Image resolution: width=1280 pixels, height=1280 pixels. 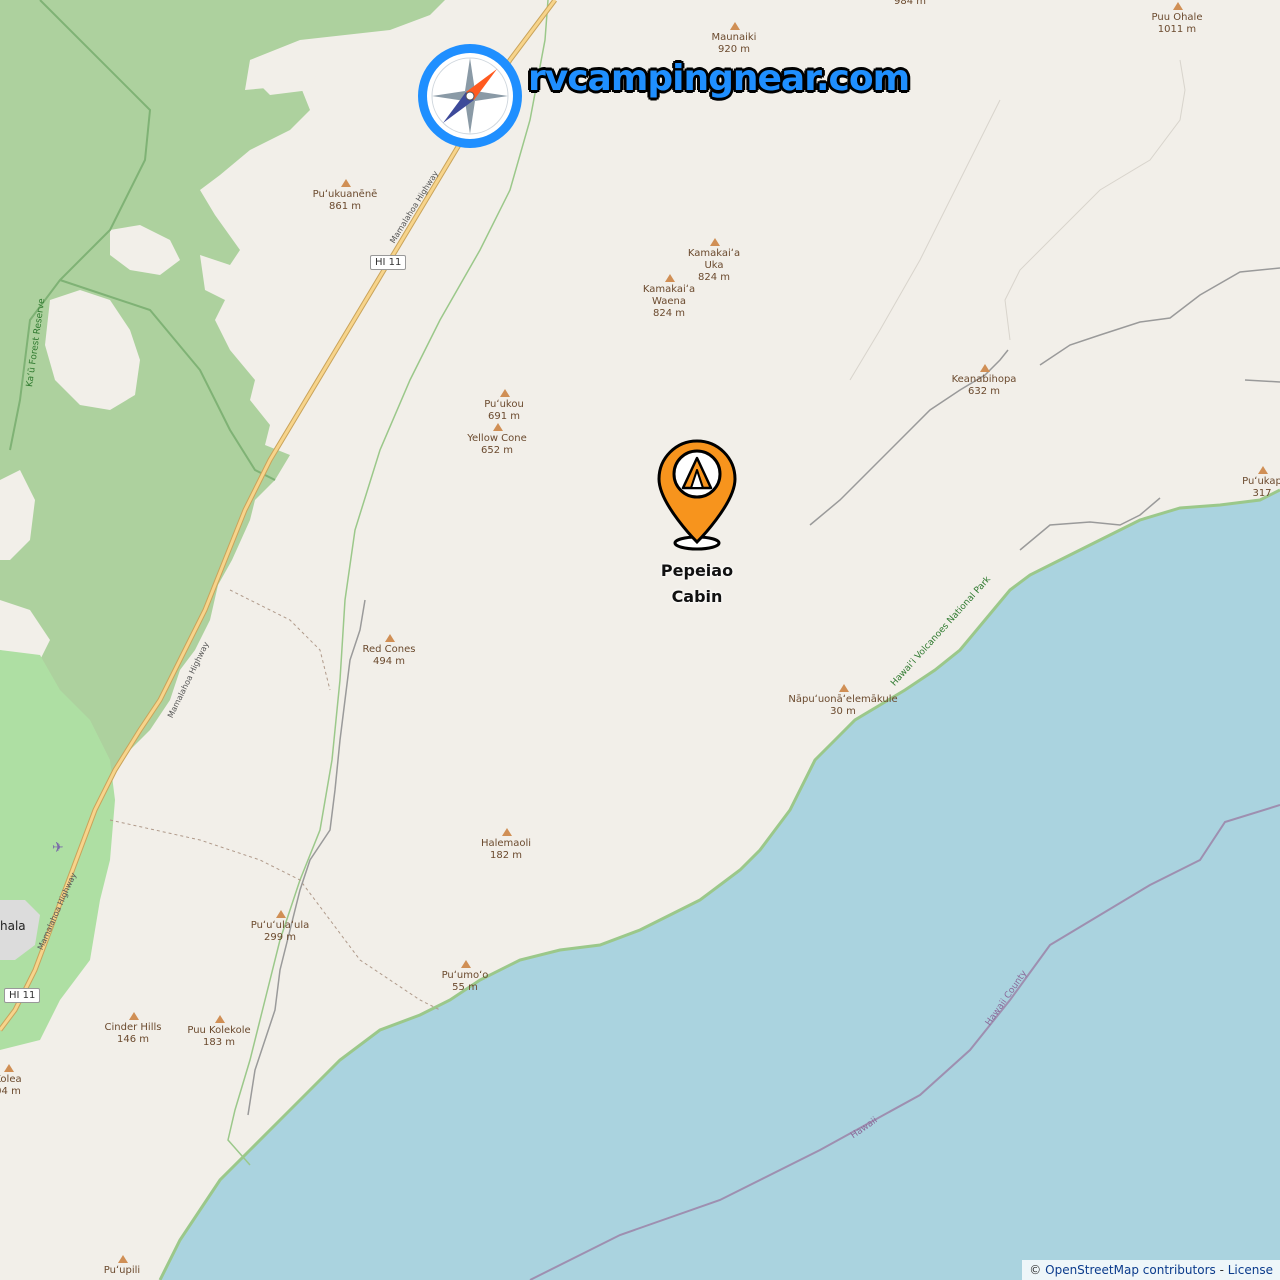 I want to click on peak-yellow-cone-label: Yellow Cone 652 m, so click(x=497, y=445).